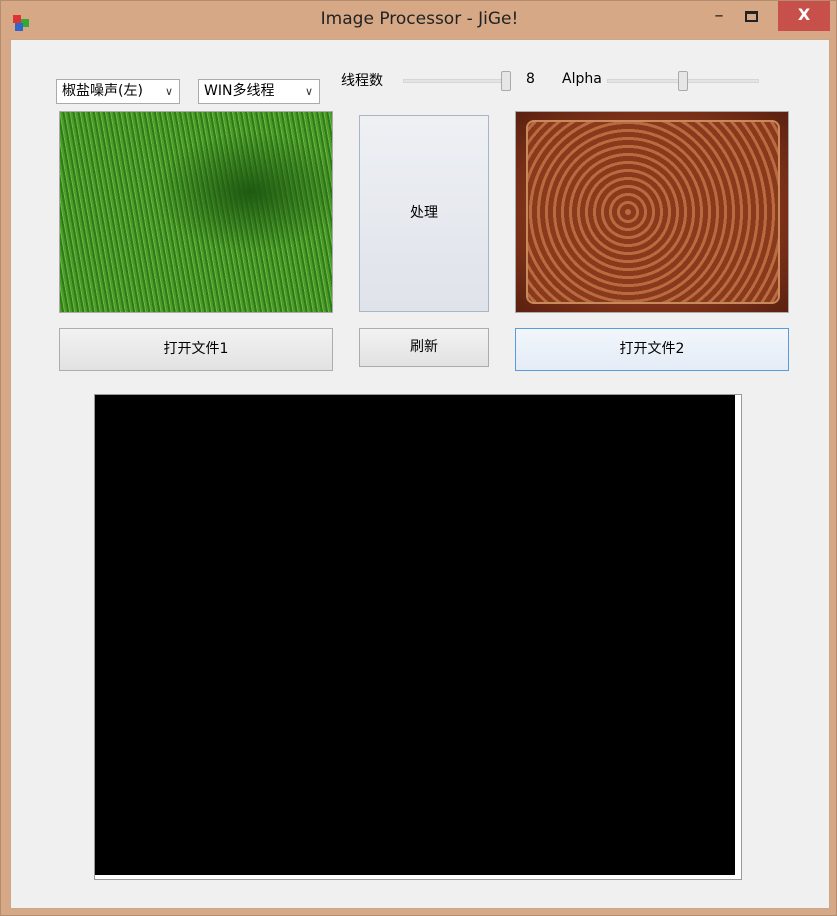 The image size is (837, 916). I want to click on threads-slider, so click(457, 81).